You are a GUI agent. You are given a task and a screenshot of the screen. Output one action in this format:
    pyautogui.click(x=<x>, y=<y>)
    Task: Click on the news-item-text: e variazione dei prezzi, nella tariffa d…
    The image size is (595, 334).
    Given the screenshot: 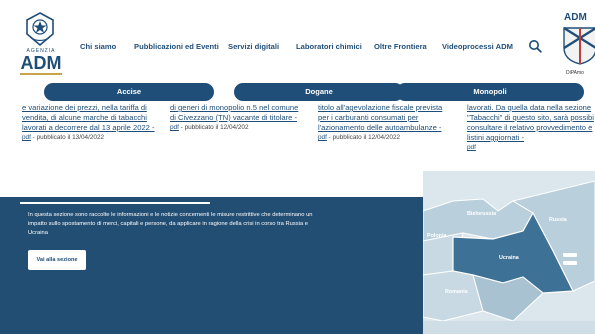 What is the action you would take?
    pyautogui.click(x=88, y=117)
    